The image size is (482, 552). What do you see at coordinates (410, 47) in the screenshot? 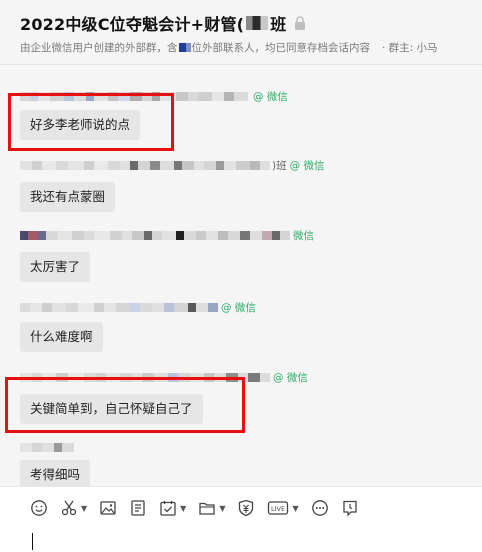
I see `group-owner: · 群主: 小马` at bounding box center [410, 47].